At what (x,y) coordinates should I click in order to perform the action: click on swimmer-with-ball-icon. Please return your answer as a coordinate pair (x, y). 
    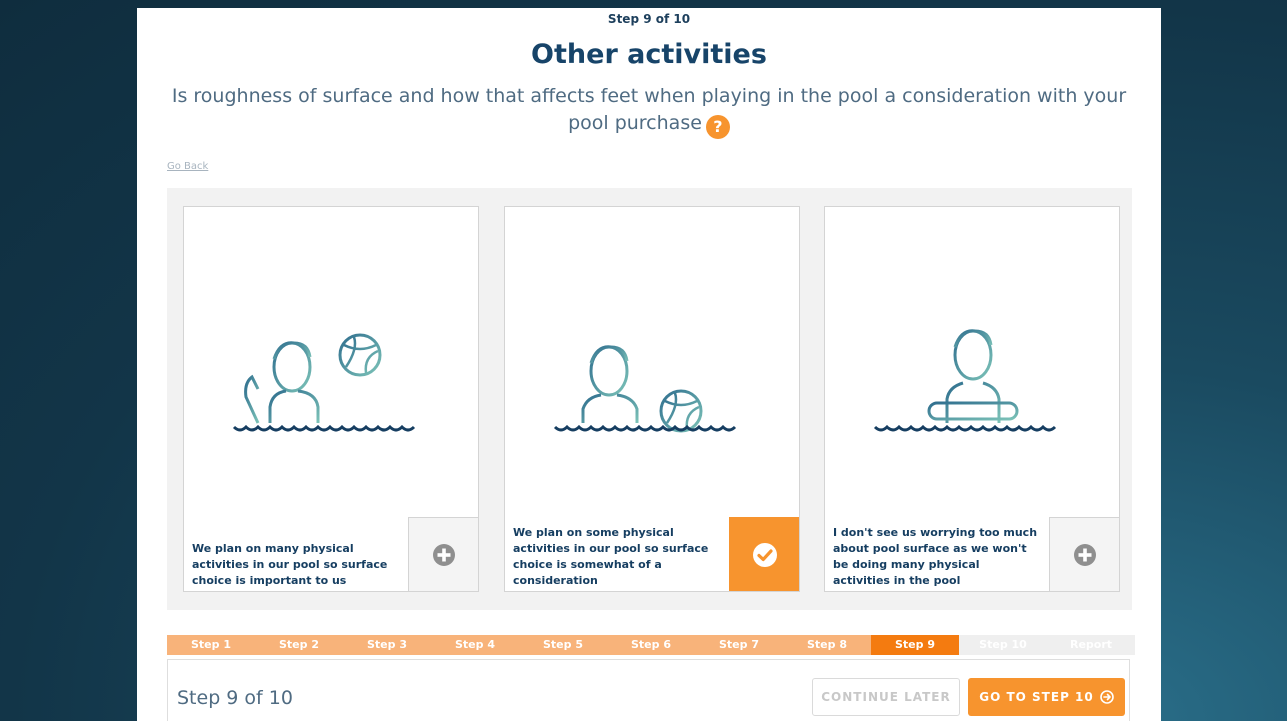
    Looking at the image, I should click on (645, 389).